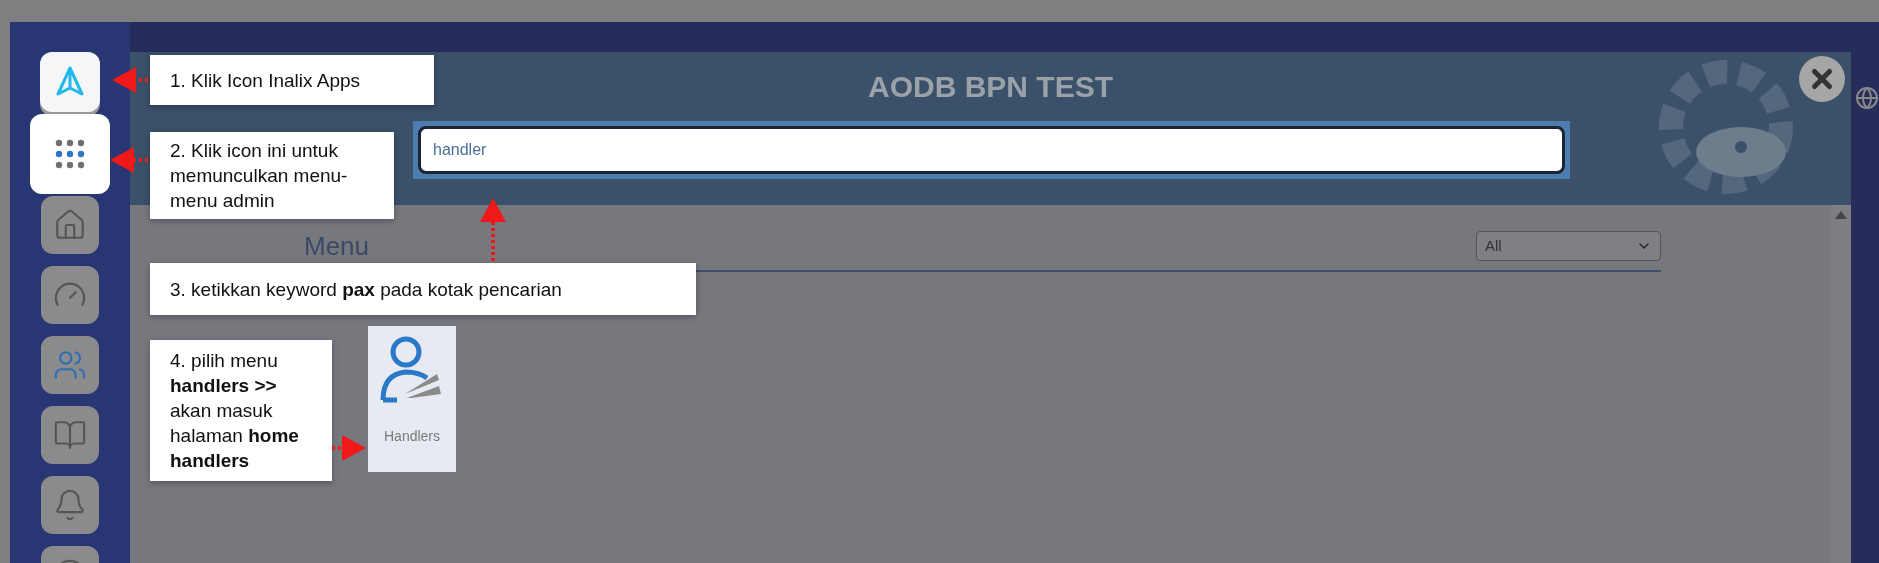 The height and width of the screenshot is (563, 1879). What do you see at coordinates (991, 150) in the screenshot?
I see `search-field: handler` at bounding box center [991, 150].